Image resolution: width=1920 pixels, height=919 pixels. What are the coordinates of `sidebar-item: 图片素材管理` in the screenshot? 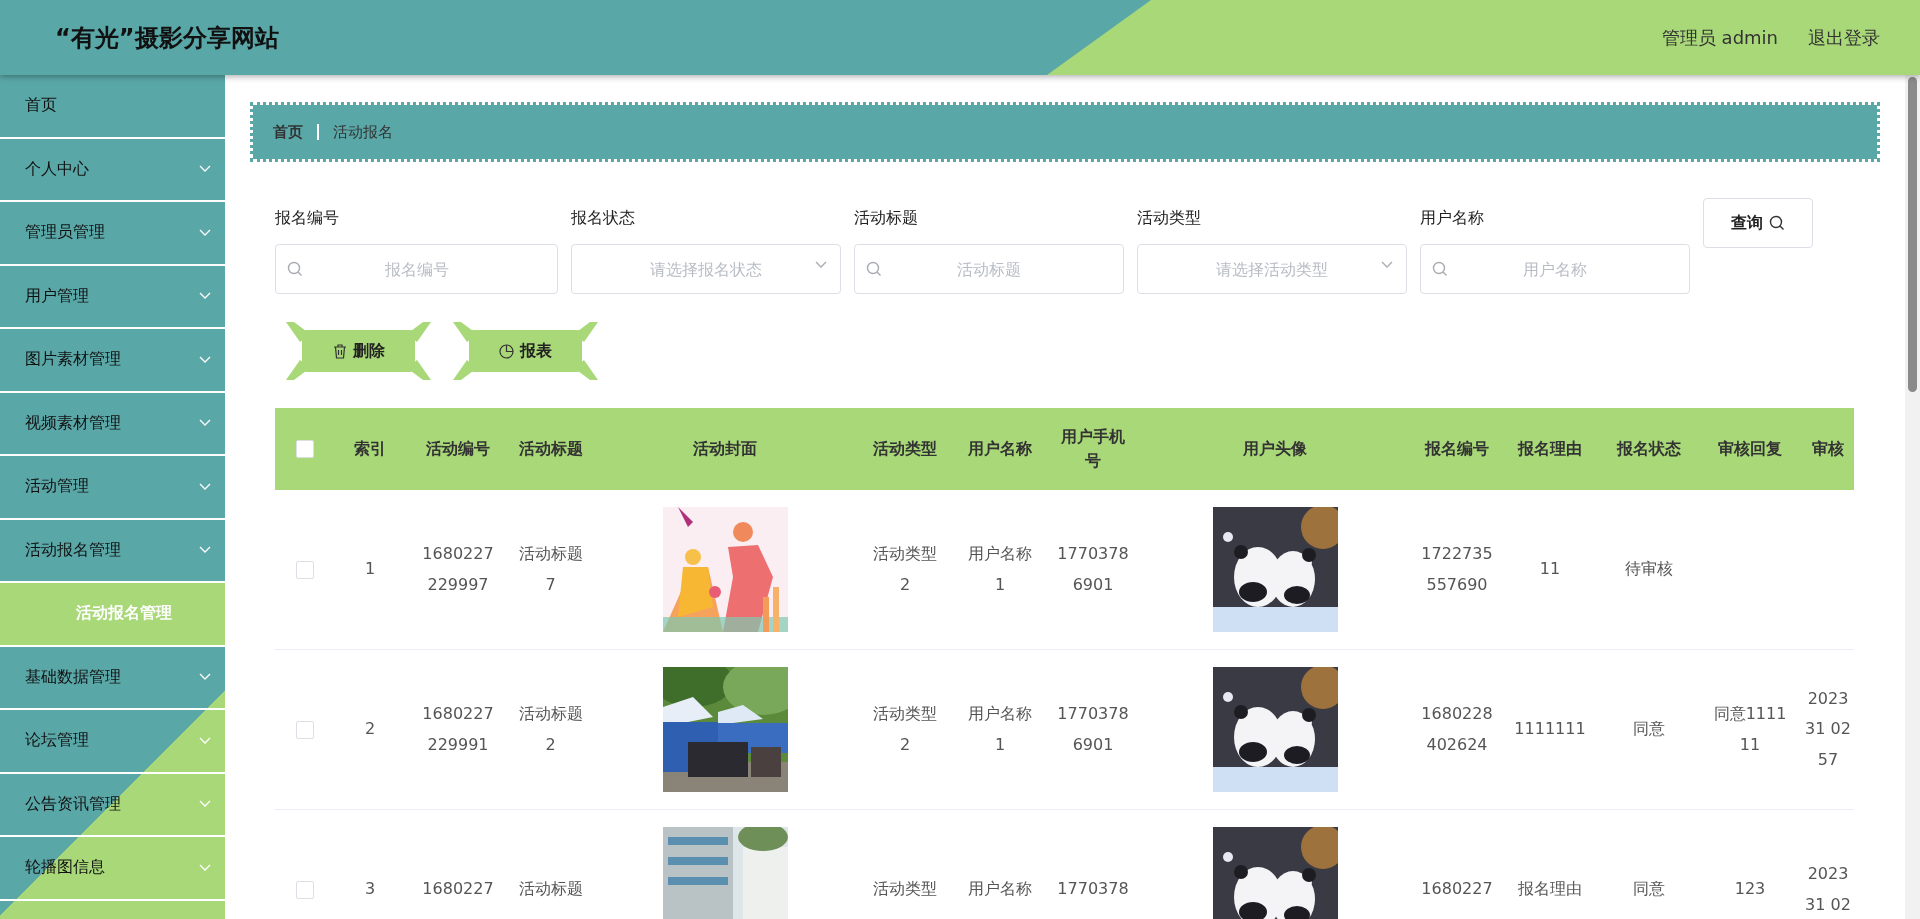 It's located at (112, 361).